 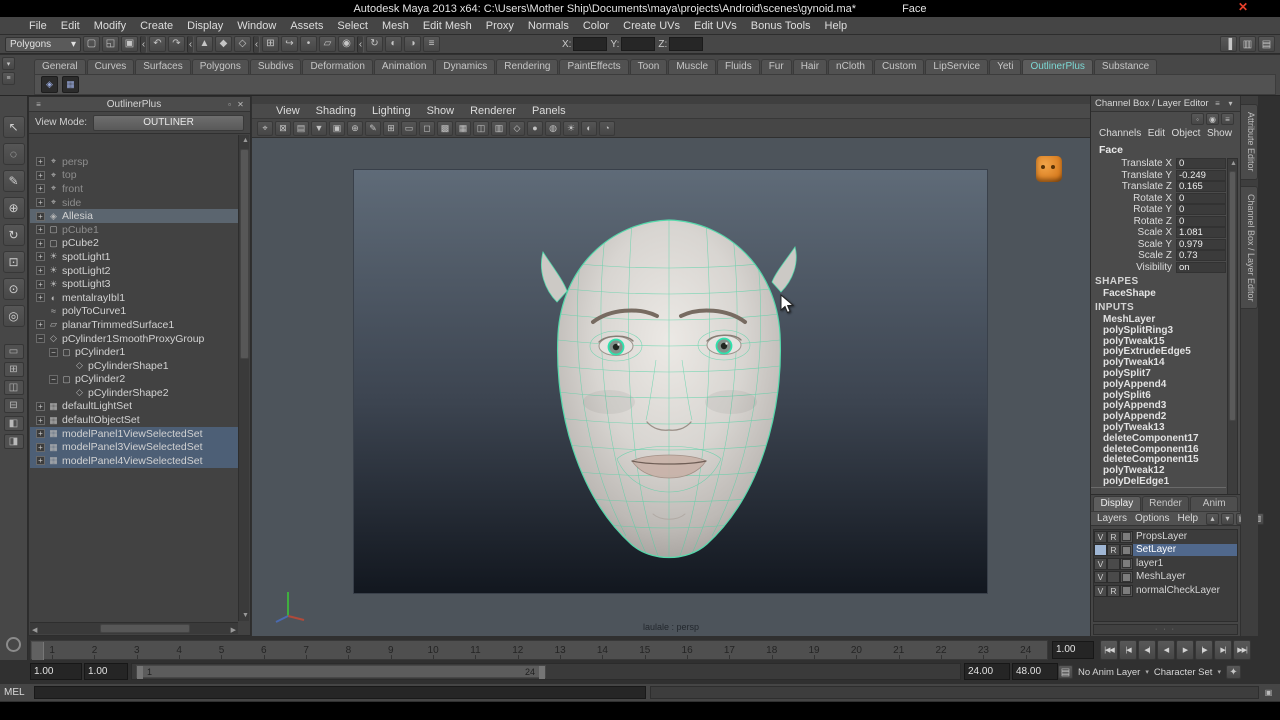 What do you see at coordinates (34, 630) in the screenshot?
I see `scroll-left-icon: ◀` at bounding box center [34, 630].